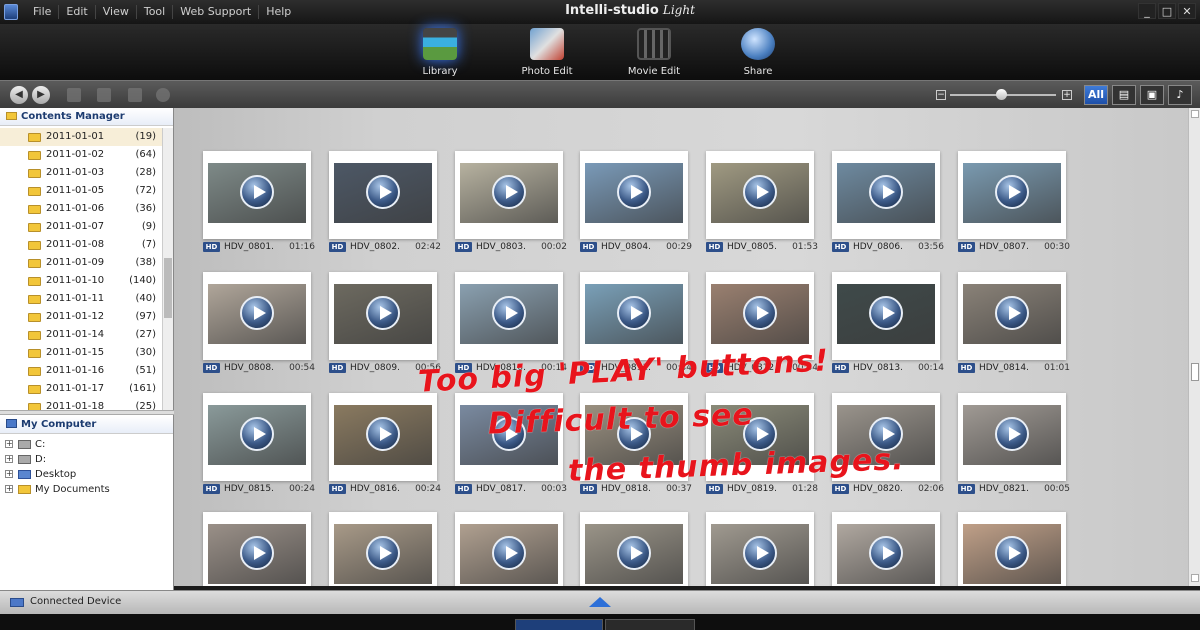 The image size is (1200, 630). Describe the element at coordinates (650, 624) in the screenshot. I see `tab-globe-view` at that location.